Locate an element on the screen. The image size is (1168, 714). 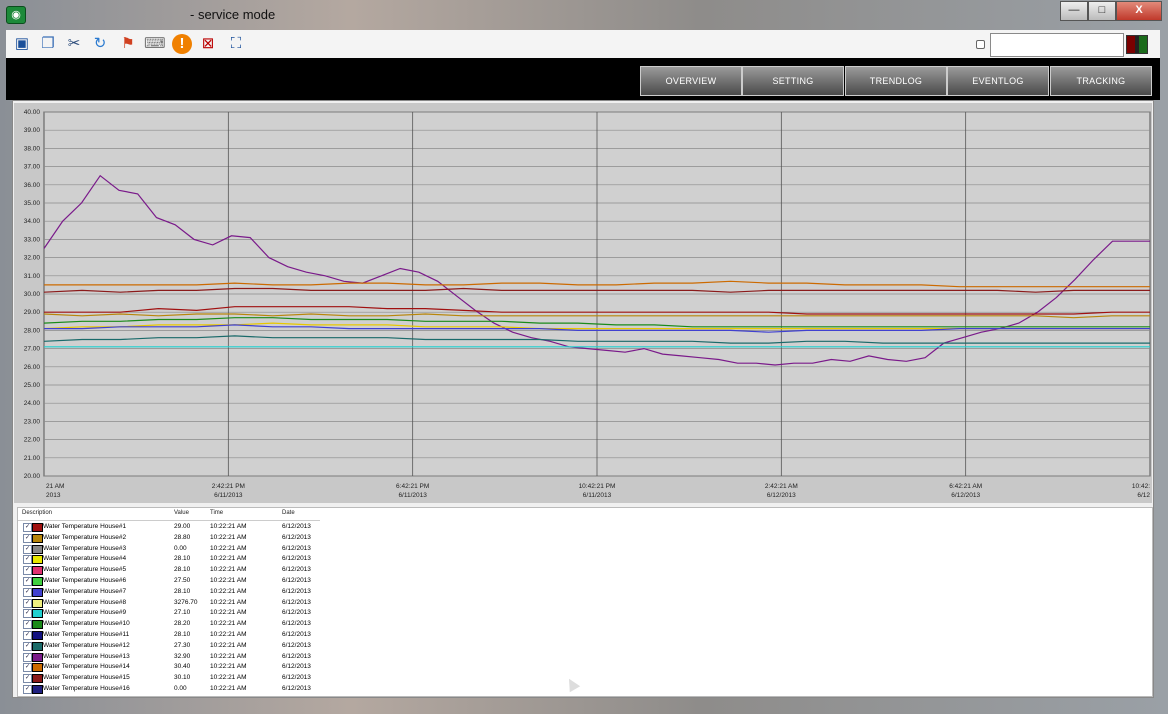
flag-icon is located at coordinates (1137, 44).